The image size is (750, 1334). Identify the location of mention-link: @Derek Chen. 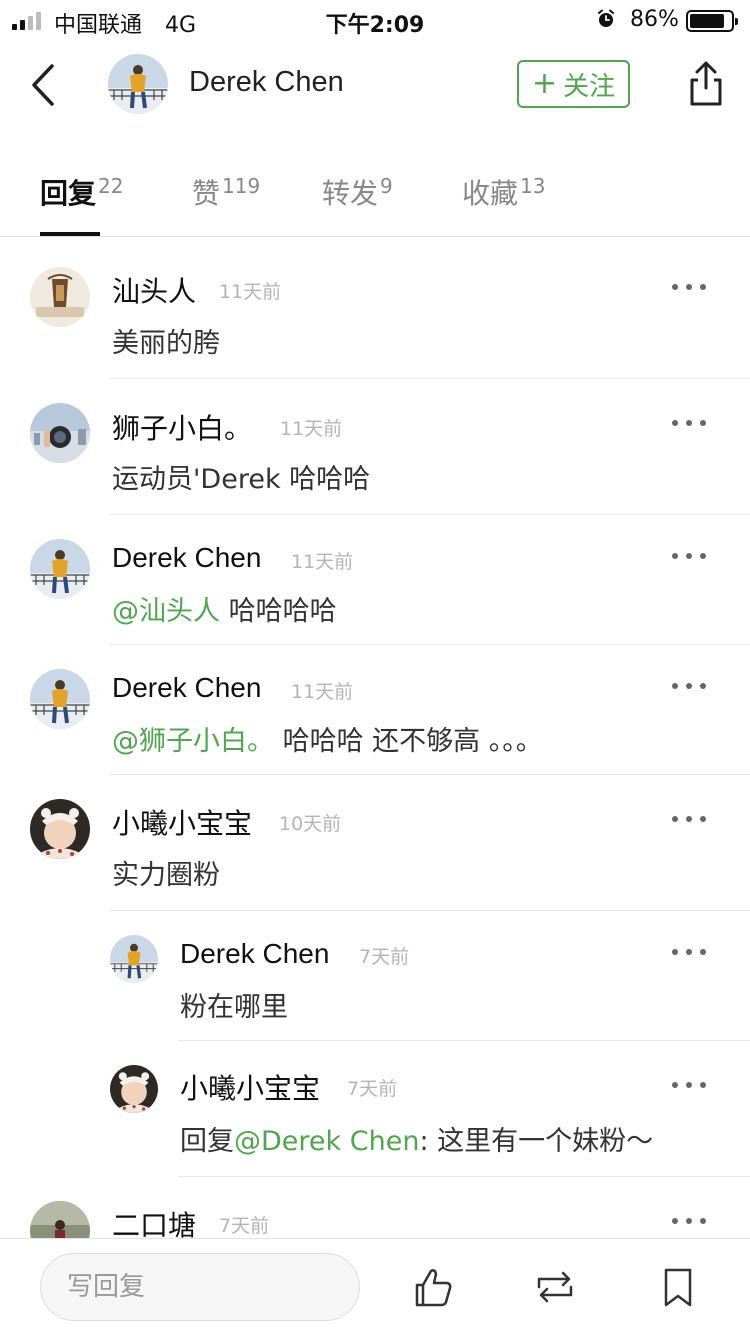
(326, 1141).